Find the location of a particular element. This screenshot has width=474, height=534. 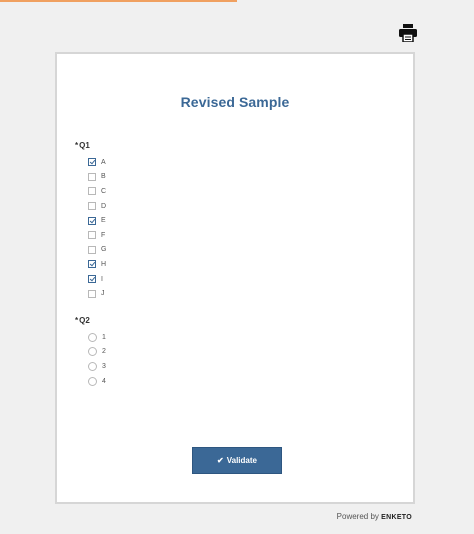

checkbox-option: F is located at coordinates (97, 235).